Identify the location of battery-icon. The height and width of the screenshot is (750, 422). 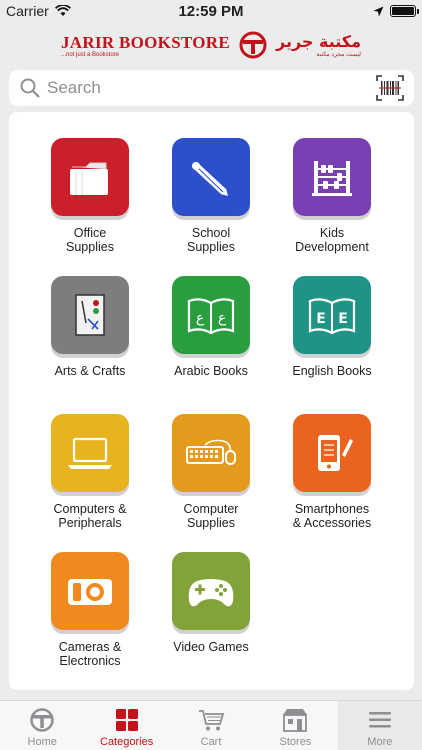
(404, 11).